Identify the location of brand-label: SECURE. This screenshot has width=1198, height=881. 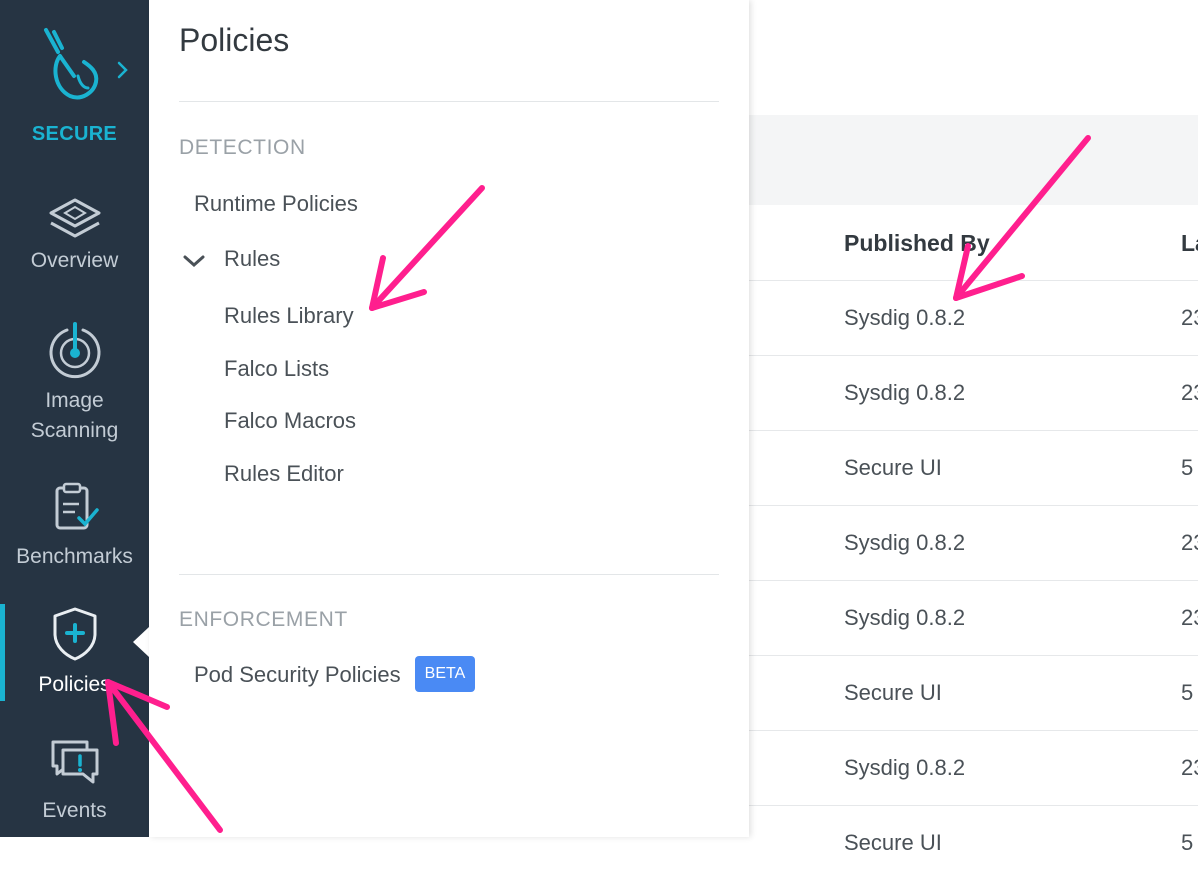
(74, 134).